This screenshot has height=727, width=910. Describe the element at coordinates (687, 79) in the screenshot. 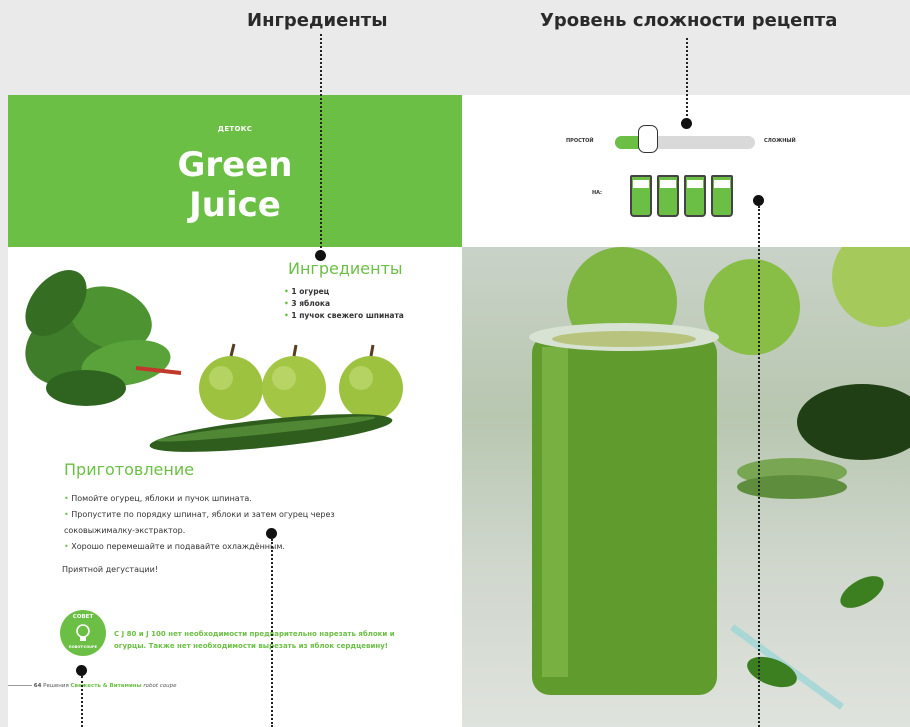

I see `difficulty-leader-line` at that location.